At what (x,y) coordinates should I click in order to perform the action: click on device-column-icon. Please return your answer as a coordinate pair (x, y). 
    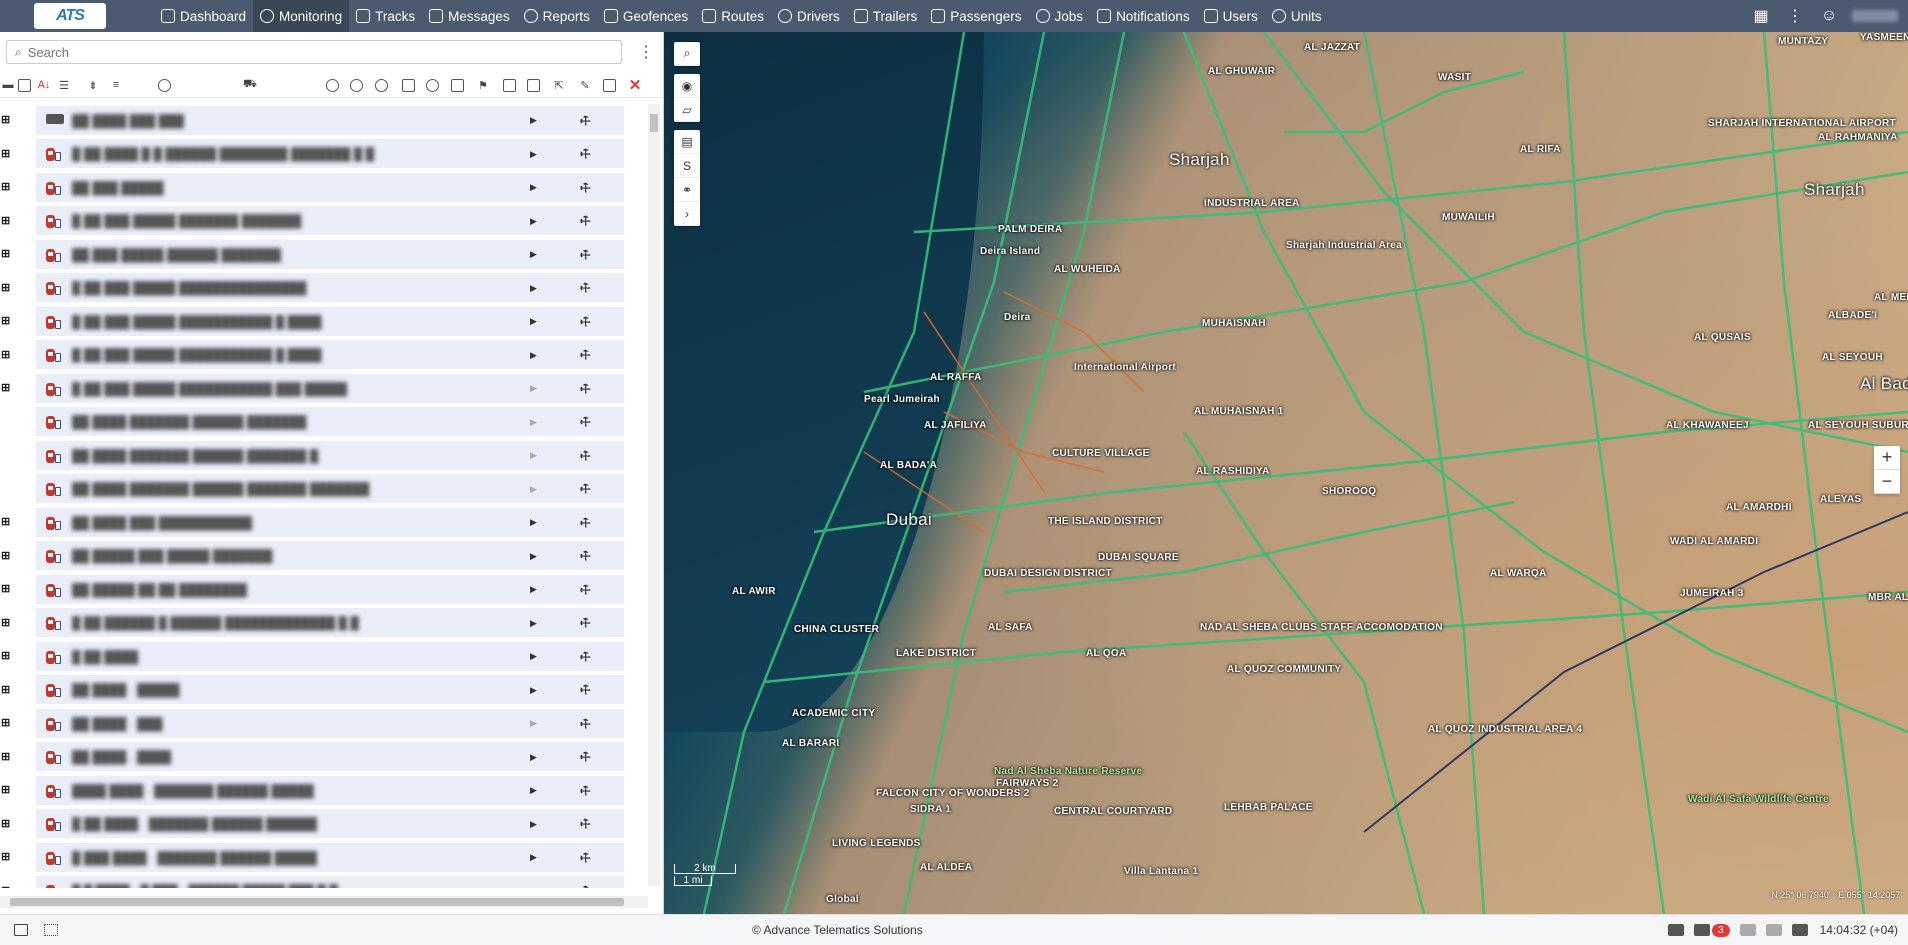
    Looking at the image, I should click on (408, 85).